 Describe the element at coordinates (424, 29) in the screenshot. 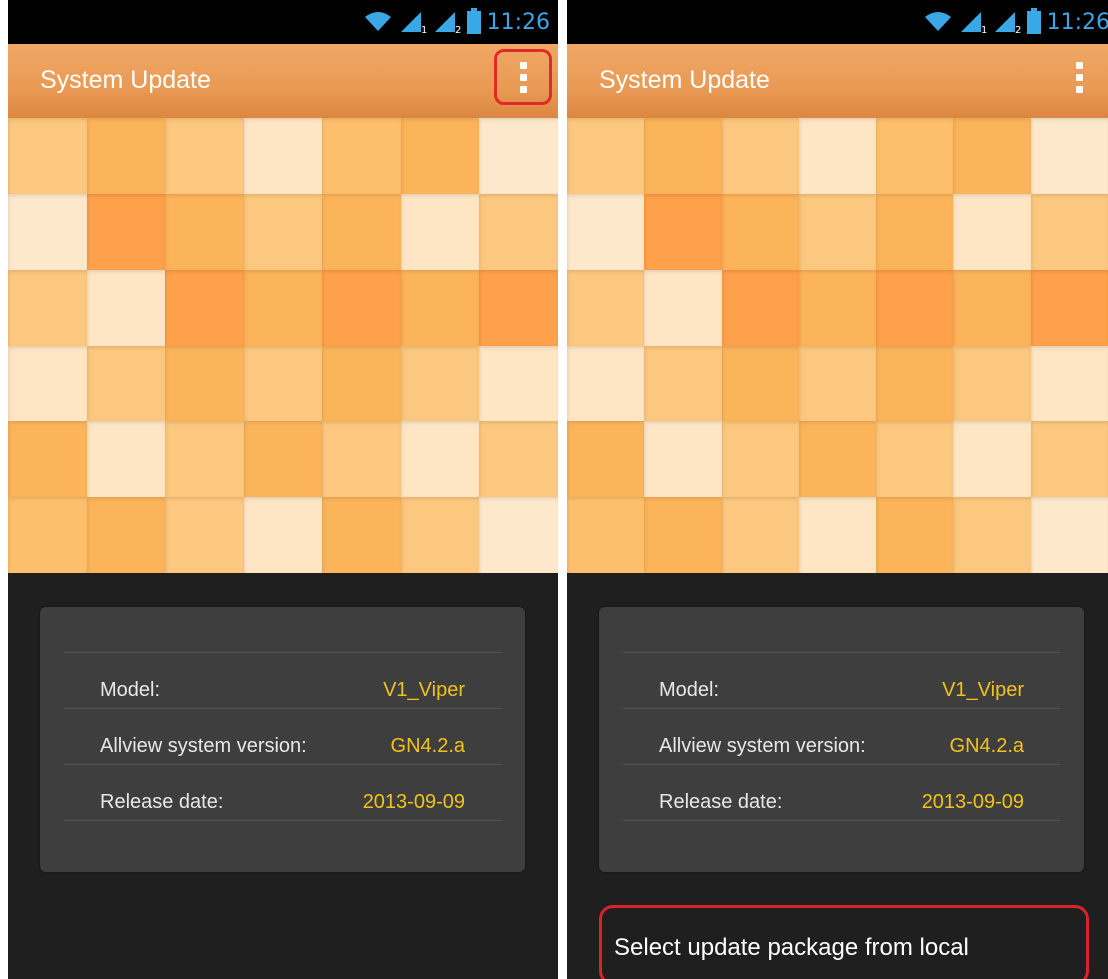

I see `svg-text: 1` at that location.